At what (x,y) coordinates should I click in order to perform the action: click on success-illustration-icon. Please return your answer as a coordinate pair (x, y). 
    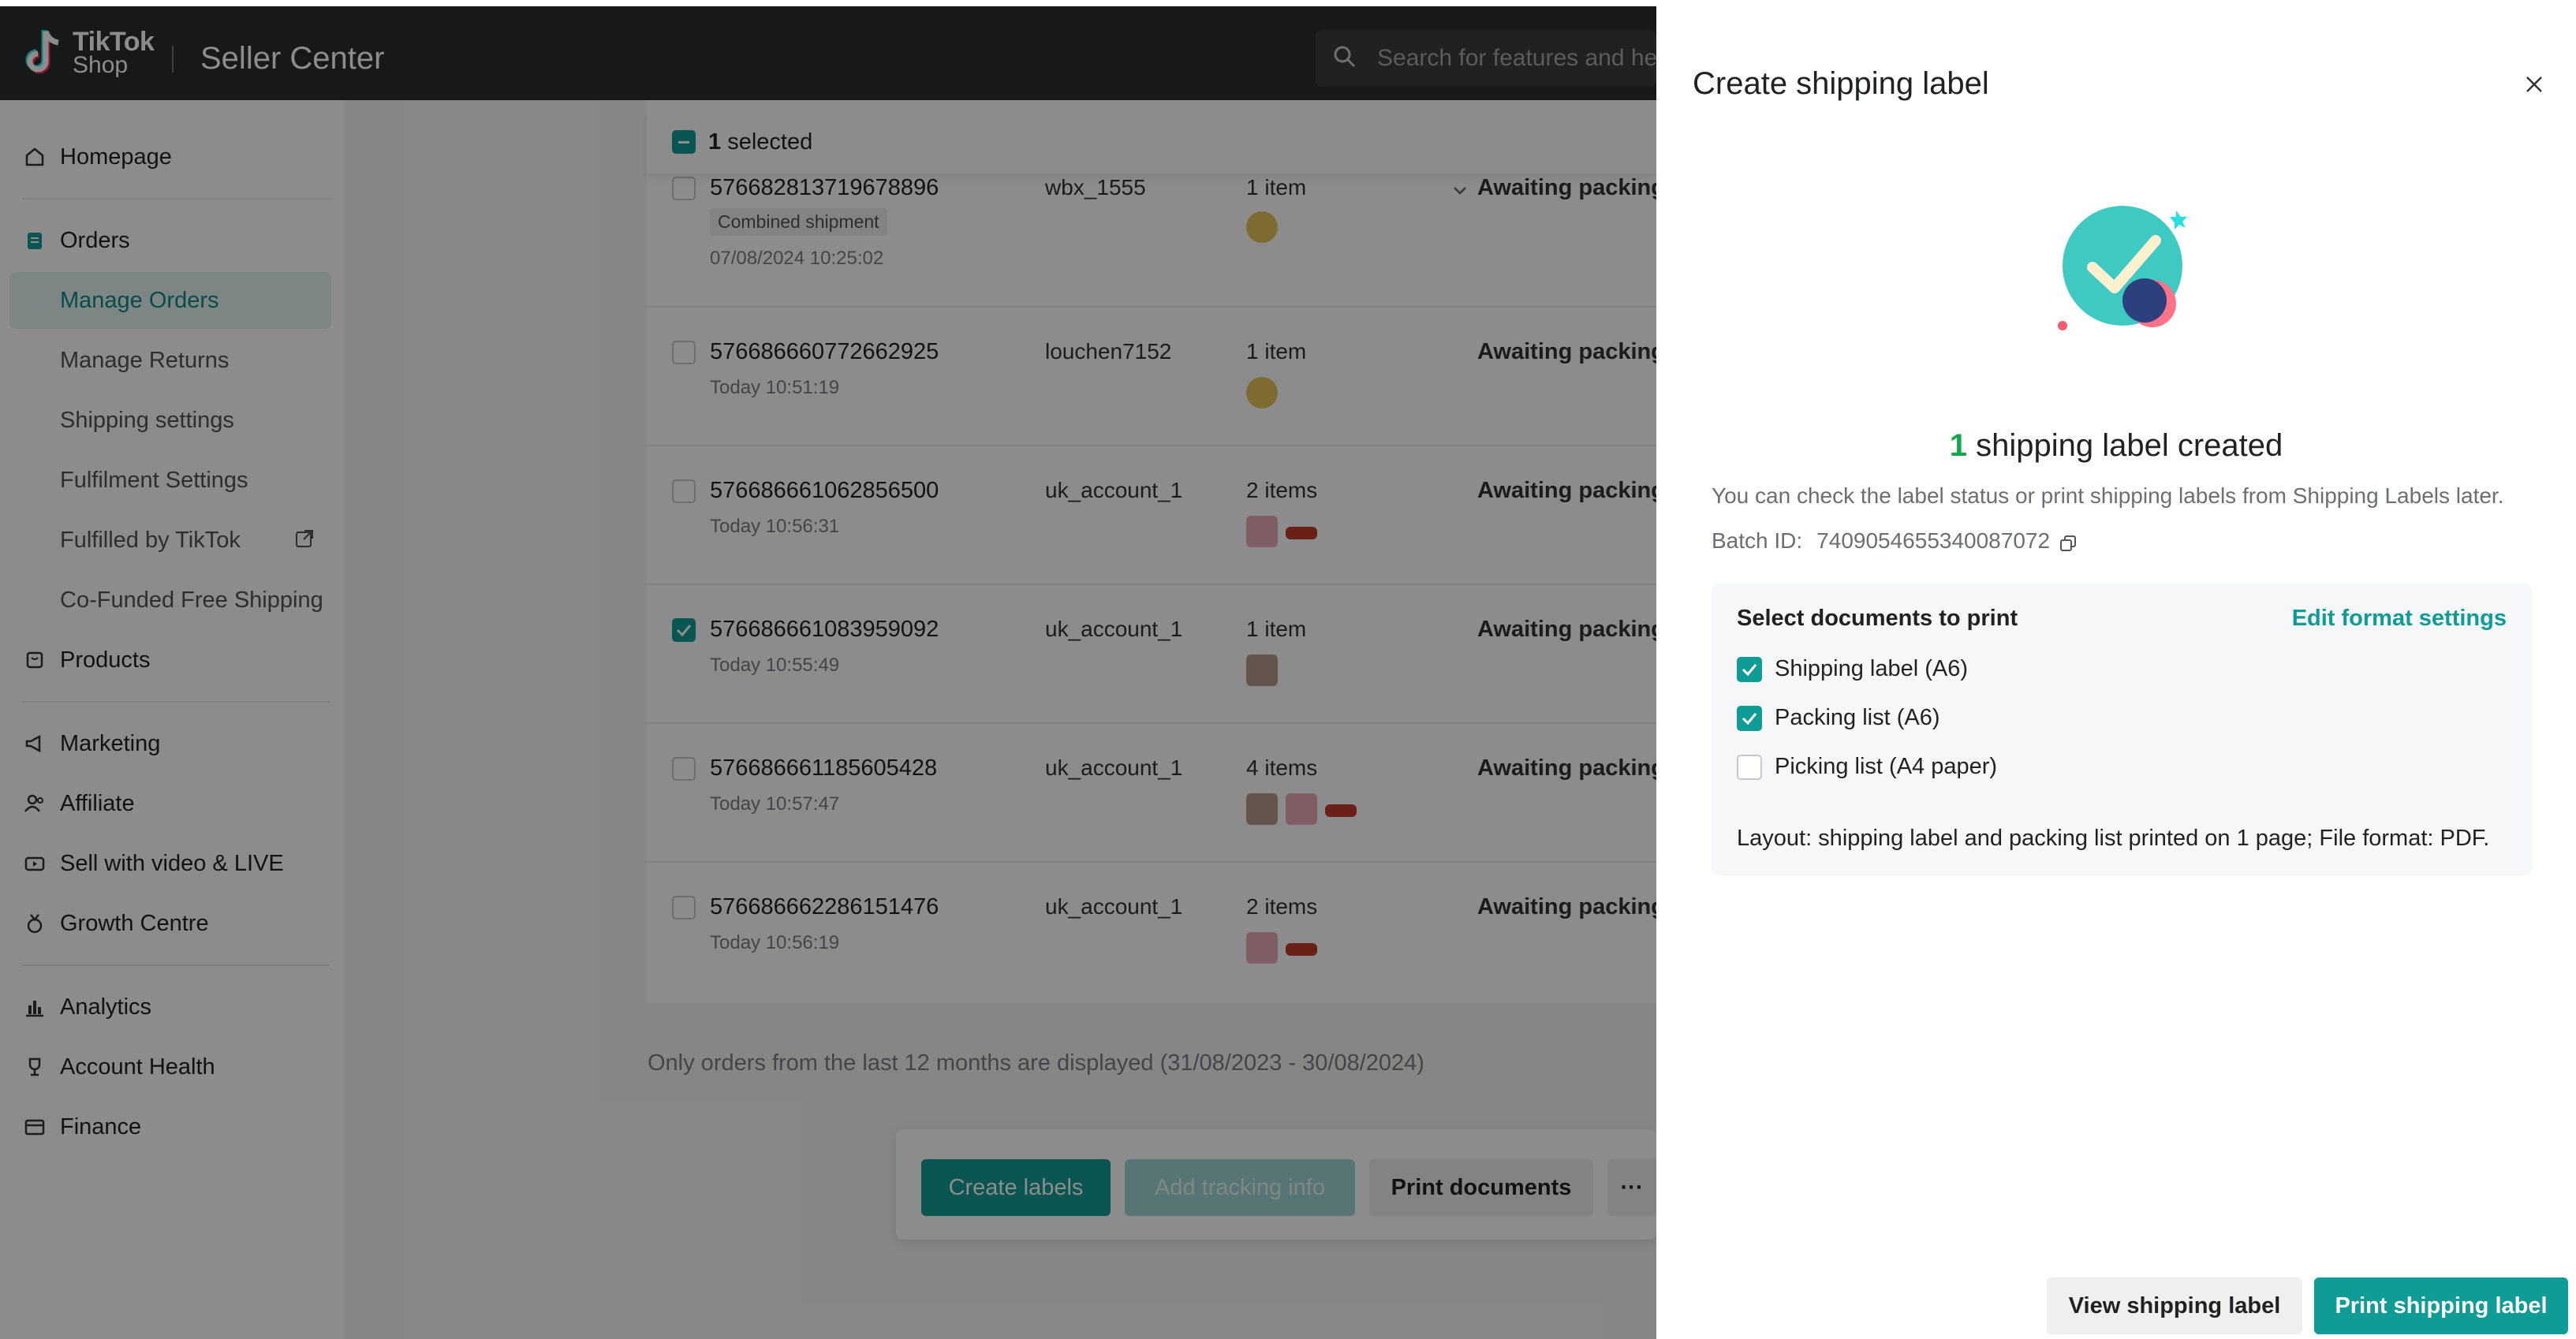
    Looking at the image, I should click on (2126, 270).